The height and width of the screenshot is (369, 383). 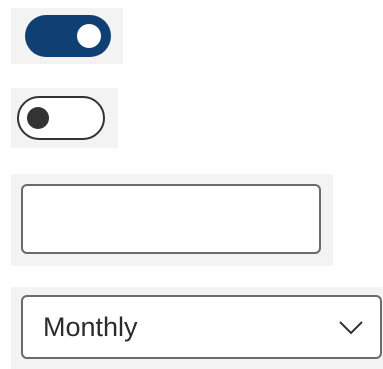 I want to click on select-value: Monthly, so click(x=90, y=327).